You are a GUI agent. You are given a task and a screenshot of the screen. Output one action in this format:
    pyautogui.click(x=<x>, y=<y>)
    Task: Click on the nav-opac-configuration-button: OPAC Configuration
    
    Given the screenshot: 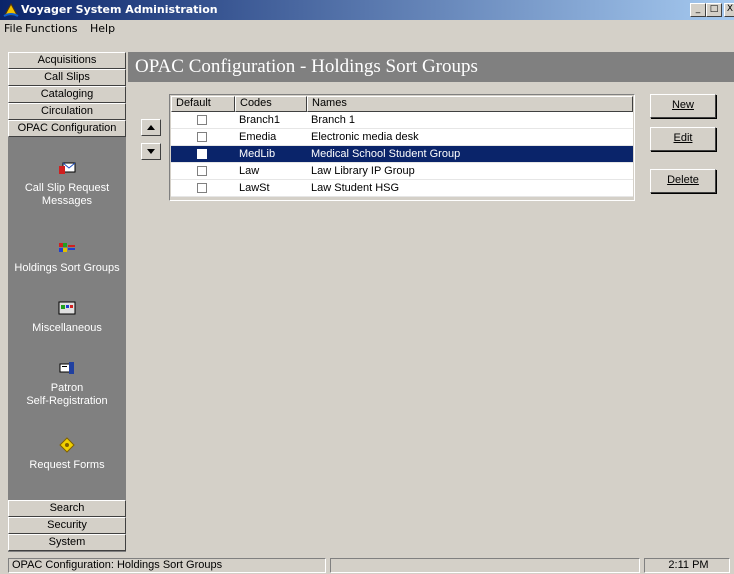 What is the action you would take?
    pyautogui.click(x=67, y=128)
    